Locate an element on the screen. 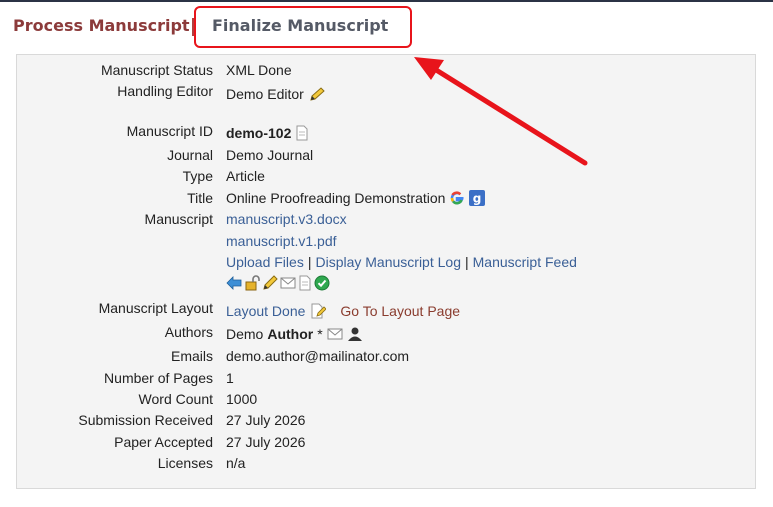 The width and height of the screenshot is (773, 507). row-type: Type Article is located at coordinates (387, 178).